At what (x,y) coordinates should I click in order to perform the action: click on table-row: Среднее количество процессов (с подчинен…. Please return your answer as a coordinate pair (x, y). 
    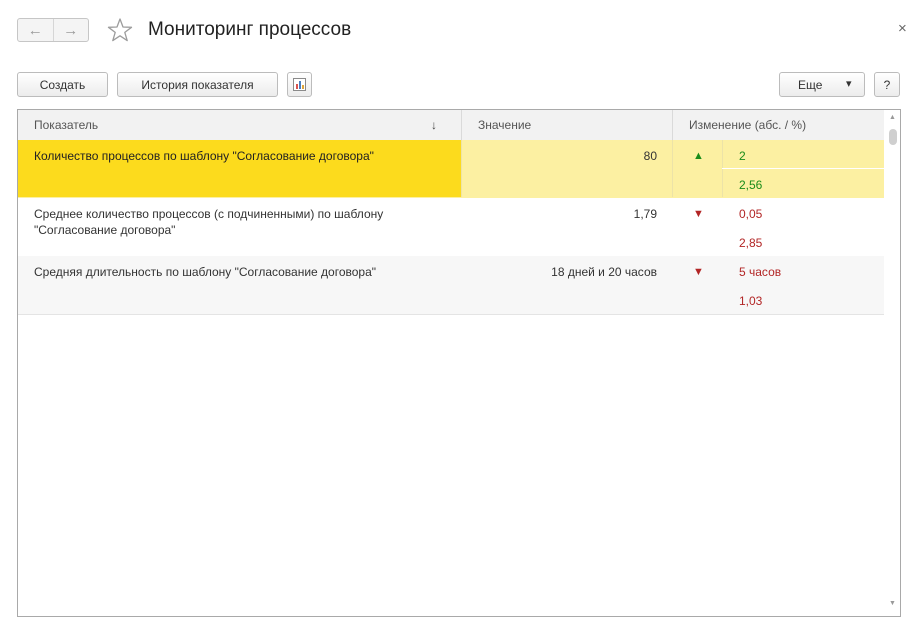
    Looking at the image, I should click on (451, 227).